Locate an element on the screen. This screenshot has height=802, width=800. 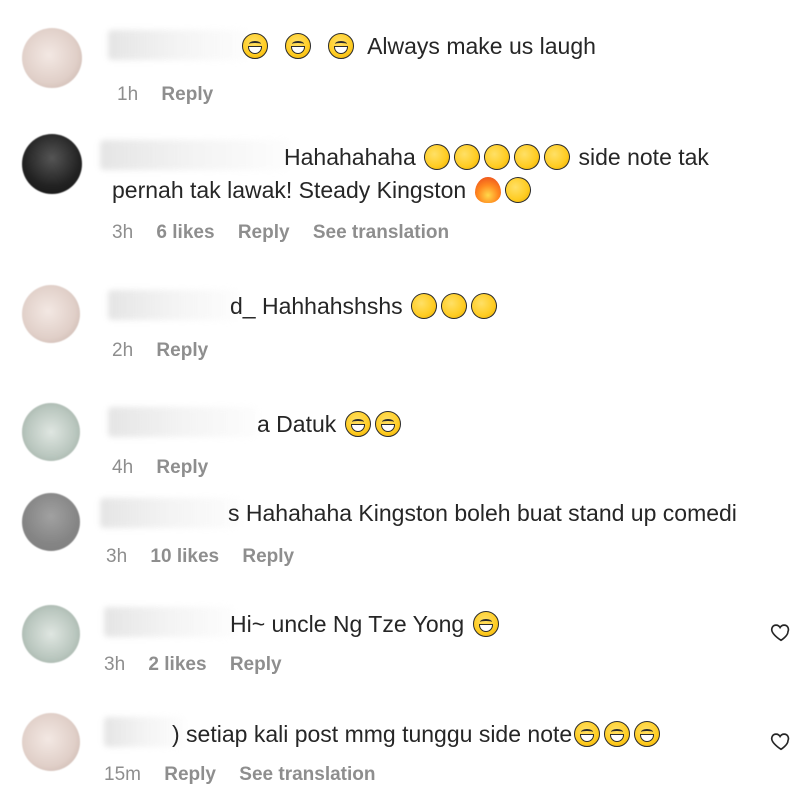
comment-meta: 3h 10 likes Reply is located at coordinates (209, 557).